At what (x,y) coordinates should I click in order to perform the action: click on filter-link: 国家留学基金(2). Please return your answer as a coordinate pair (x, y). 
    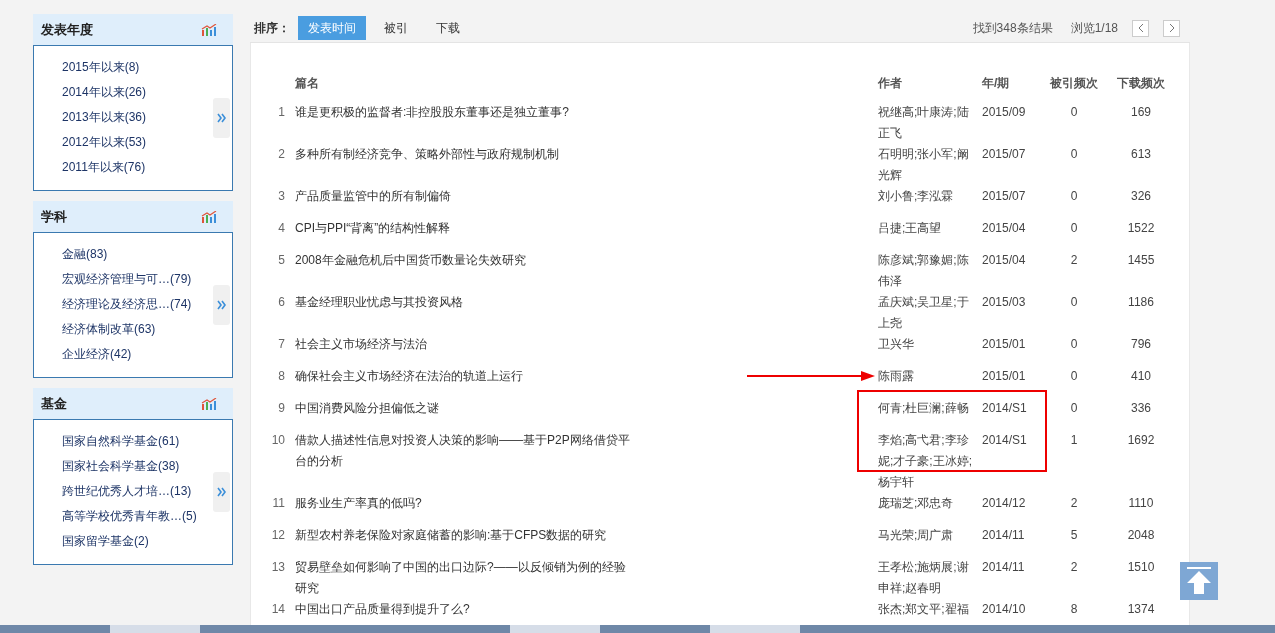
    Looking at the image, I should click on (129, 541).